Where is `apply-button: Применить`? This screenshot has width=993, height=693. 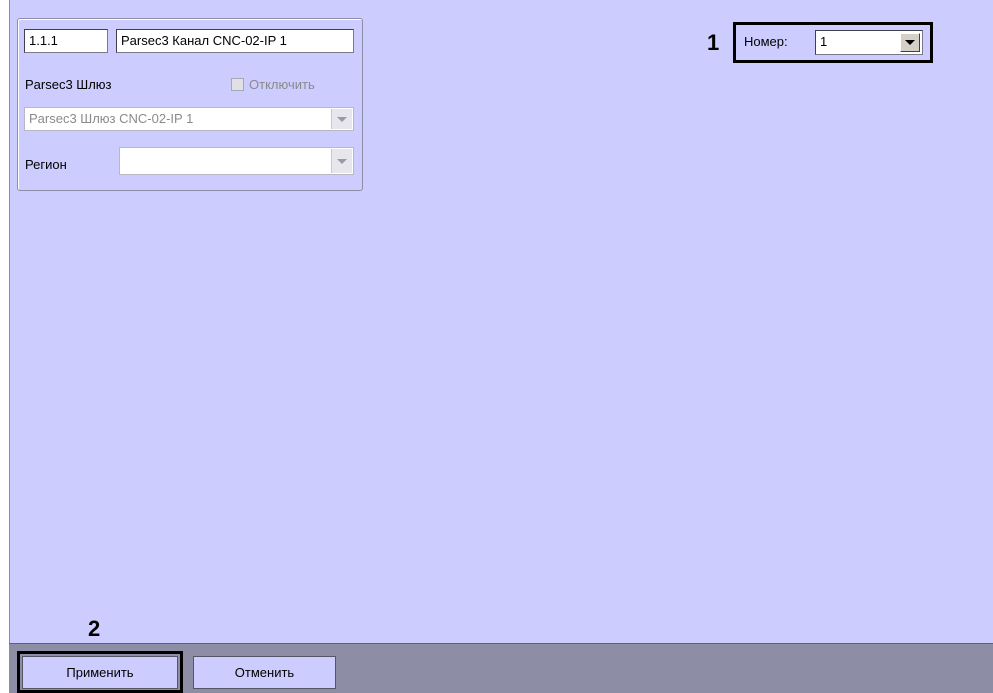
apply-button: Применить is located at coordinates (100, 672).